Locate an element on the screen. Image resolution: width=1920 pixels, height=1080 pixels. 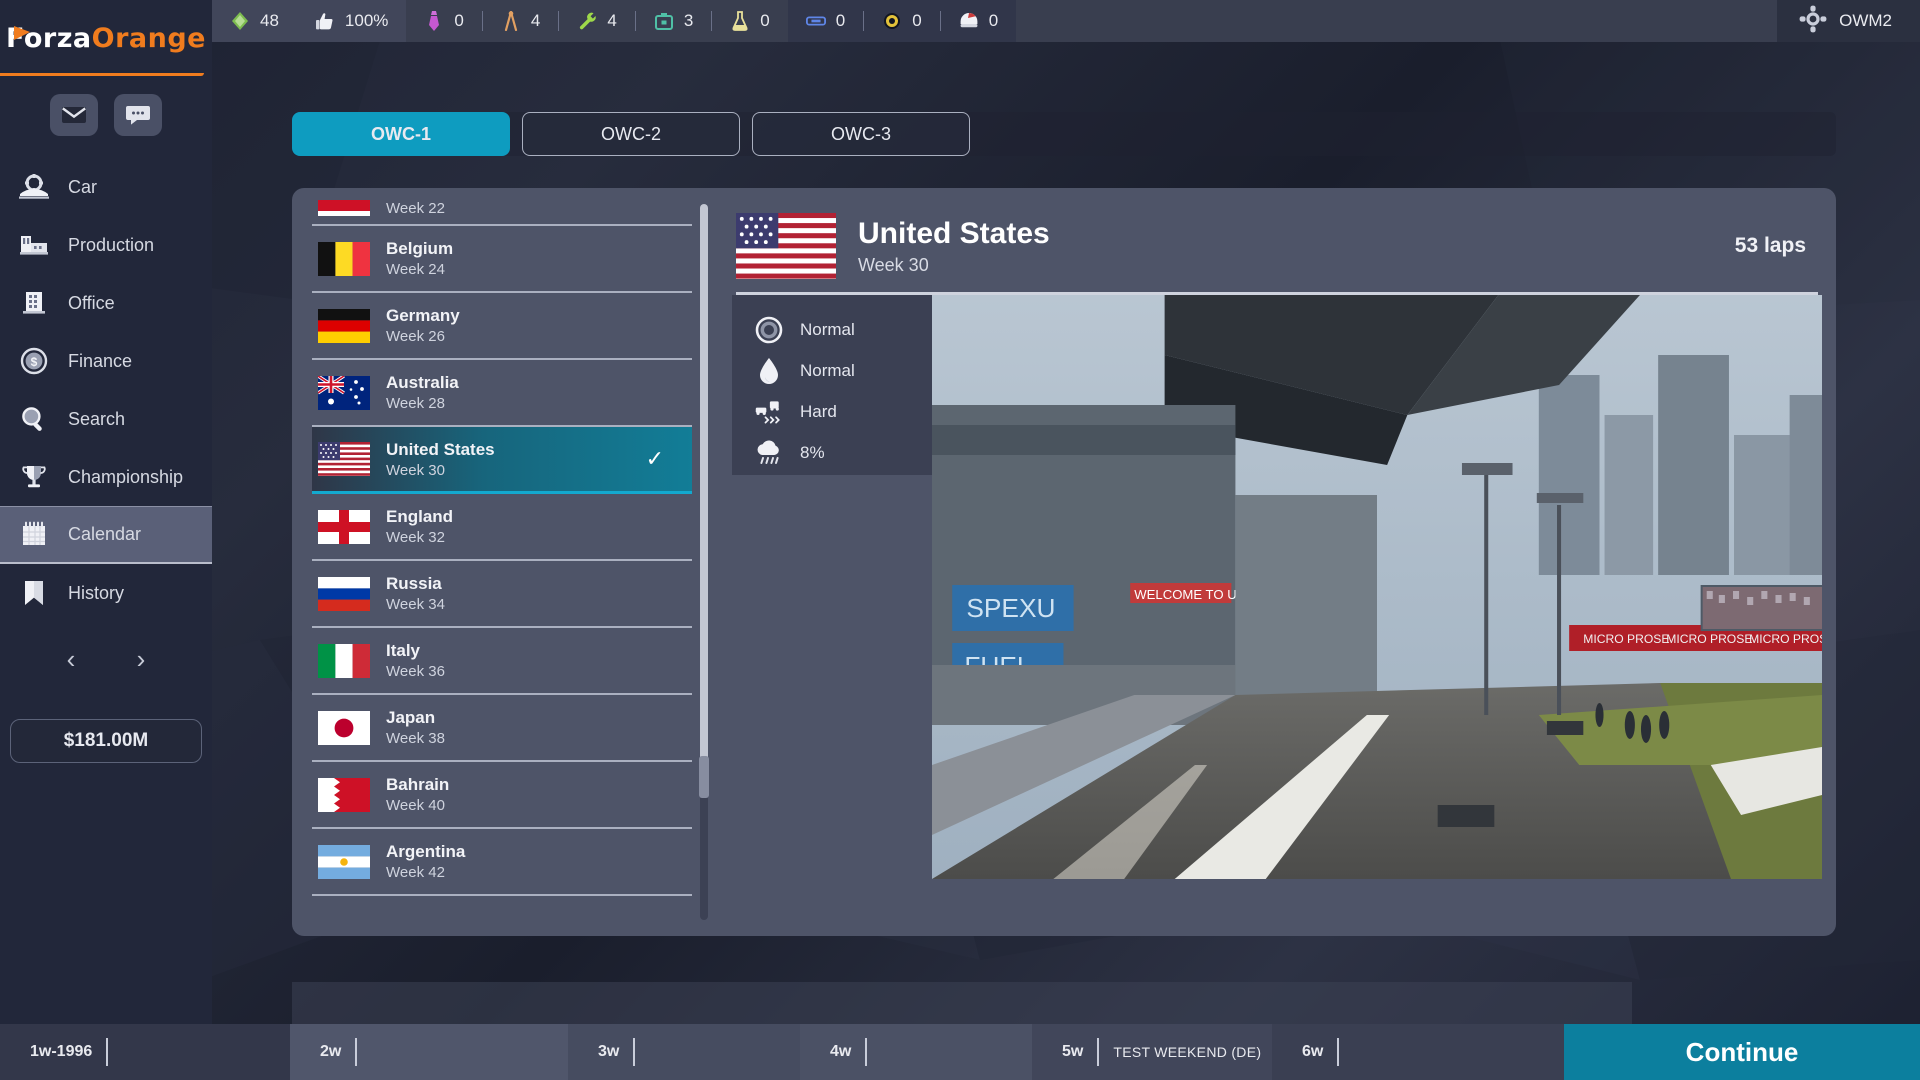
stat-equipment-value: 3 is located at coordinates (688, 20).